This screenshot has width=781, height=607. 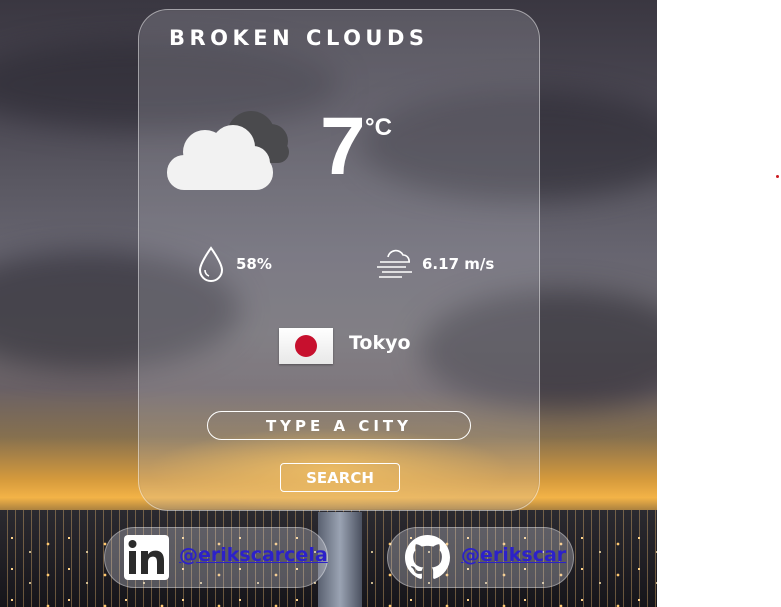 What do you see at coordinates (427, 557) in the screenshot?
I see `github-icon` at bounding box center [427, 557].